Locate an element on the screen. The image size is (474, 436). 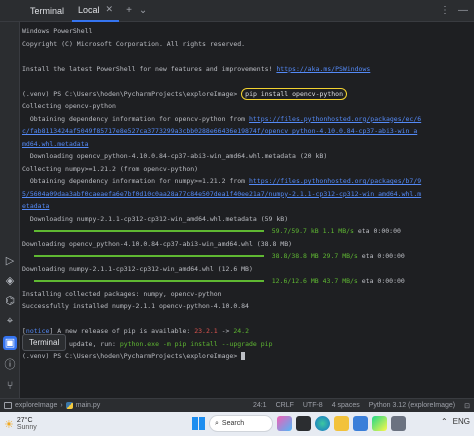
windows-start-icon is located at coordinates (198, 423).